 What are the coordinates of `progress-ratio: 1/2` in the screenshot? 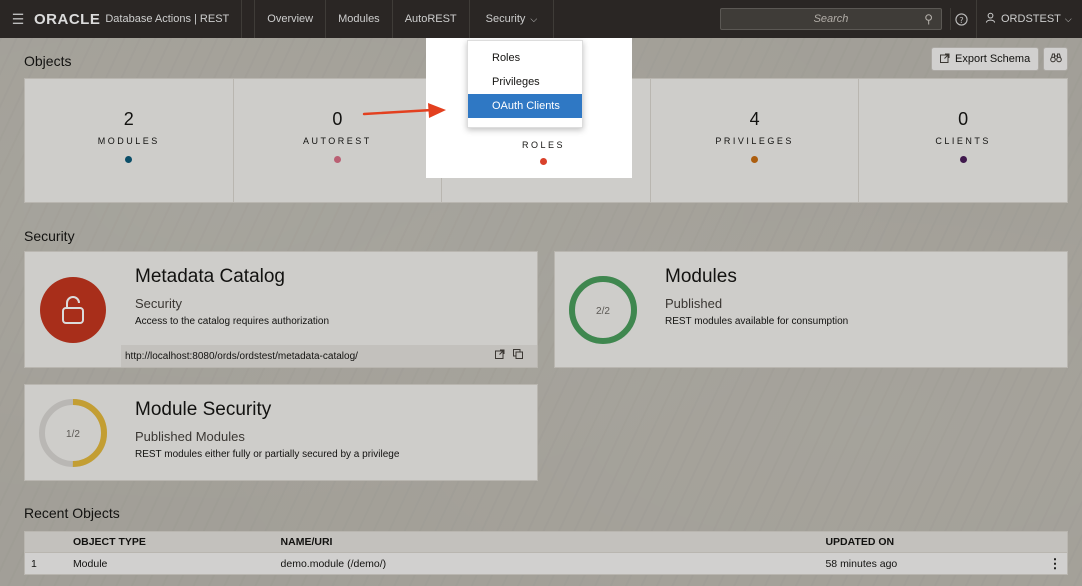 It's located at (73, 434).